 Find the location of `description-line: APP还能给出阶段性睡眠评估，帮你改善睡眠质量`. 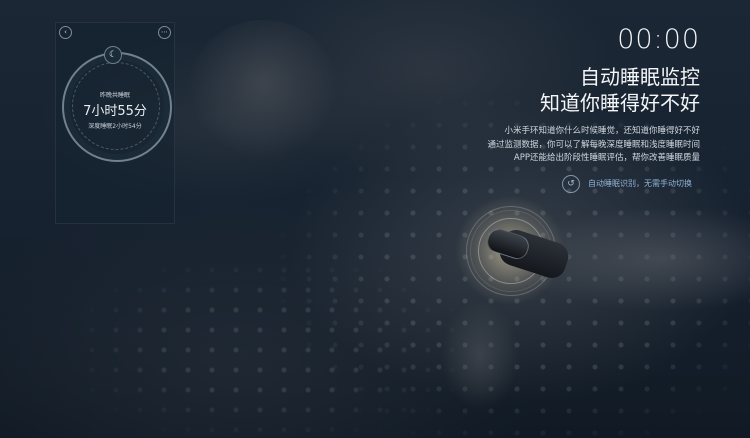

description-line: APP还能给出阶段性睡眠评估，帮你改善睡眠质量 is located at coordinates (606, 158).